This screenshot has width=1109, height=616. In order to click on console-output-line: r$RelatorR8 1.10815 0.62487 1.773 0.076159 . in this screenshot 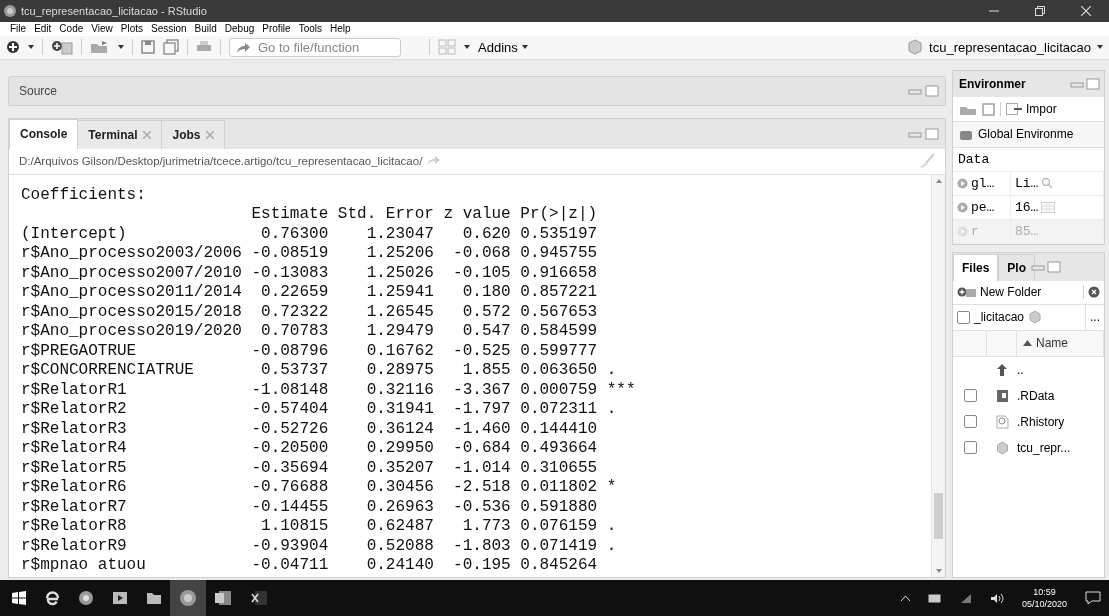, I will do `click(319, 527)`.